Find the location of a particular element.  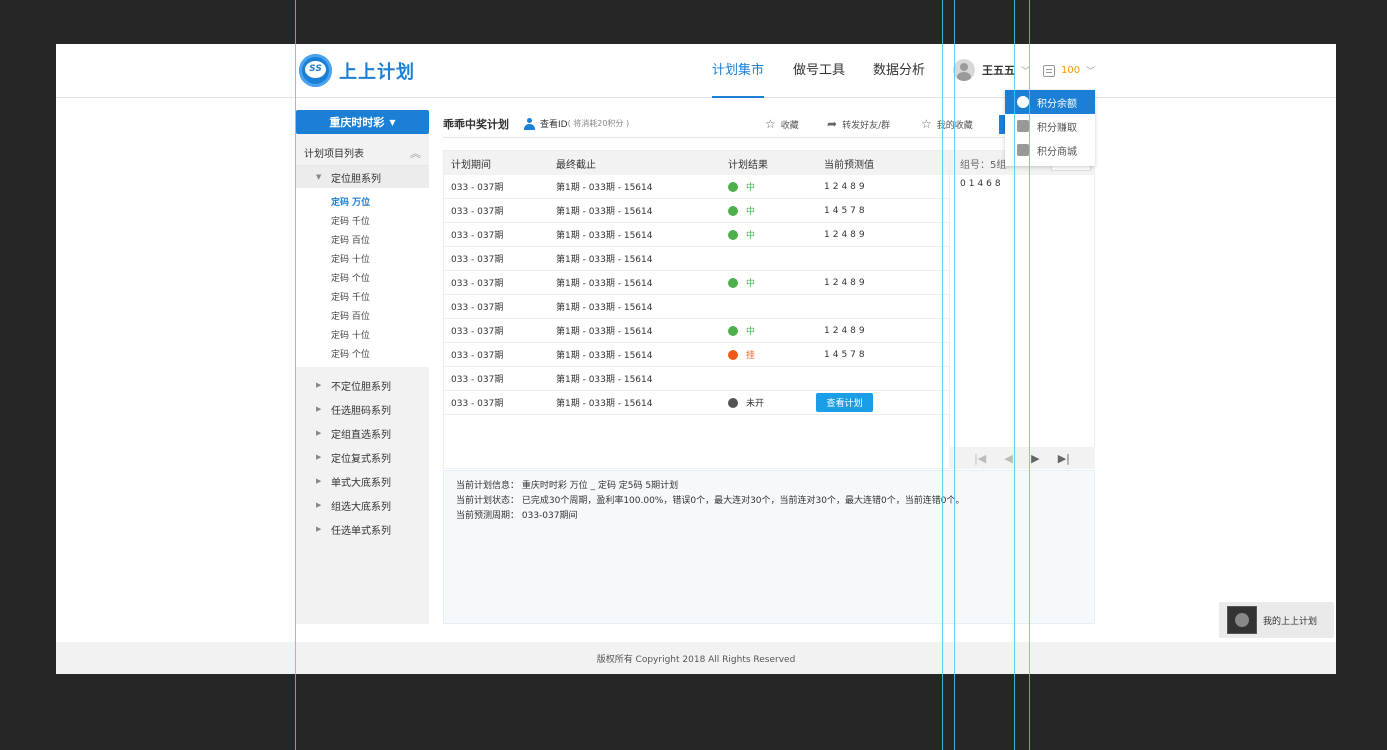

shop-icon is located at coordinates (1023, 150).